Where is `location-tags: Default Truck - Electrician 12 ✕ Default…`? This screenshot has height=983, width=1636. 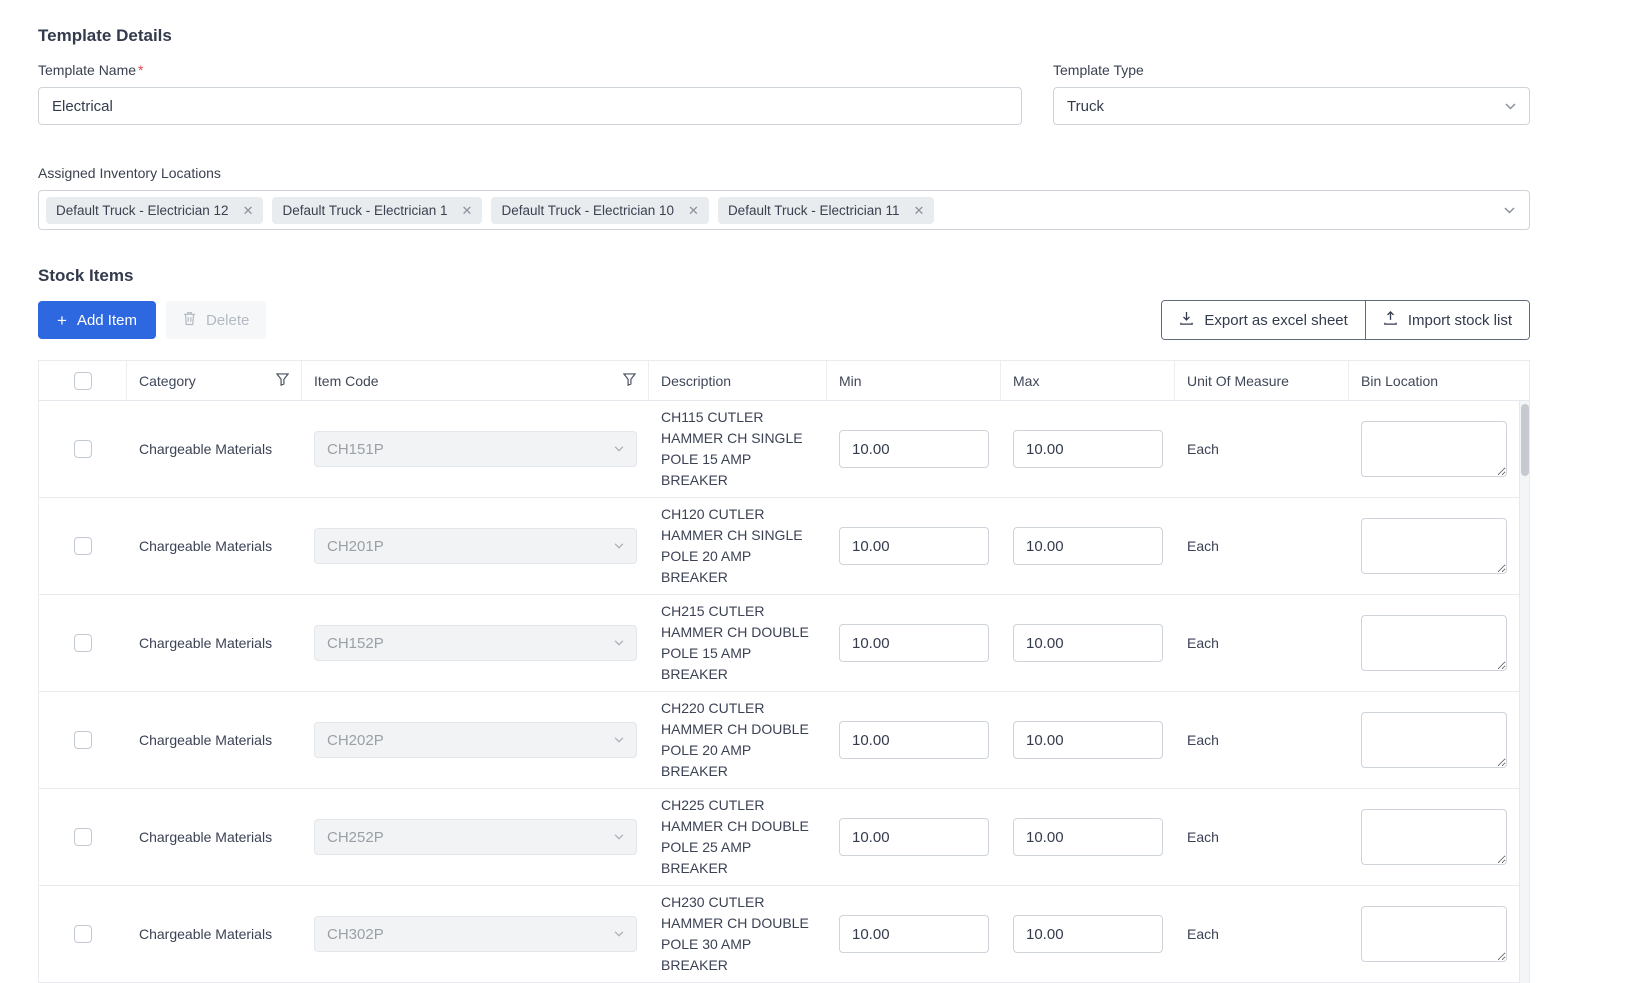
location-tags: Default Truck - Electrician 12 ✕ Default… is located at coordinates (770, 210).